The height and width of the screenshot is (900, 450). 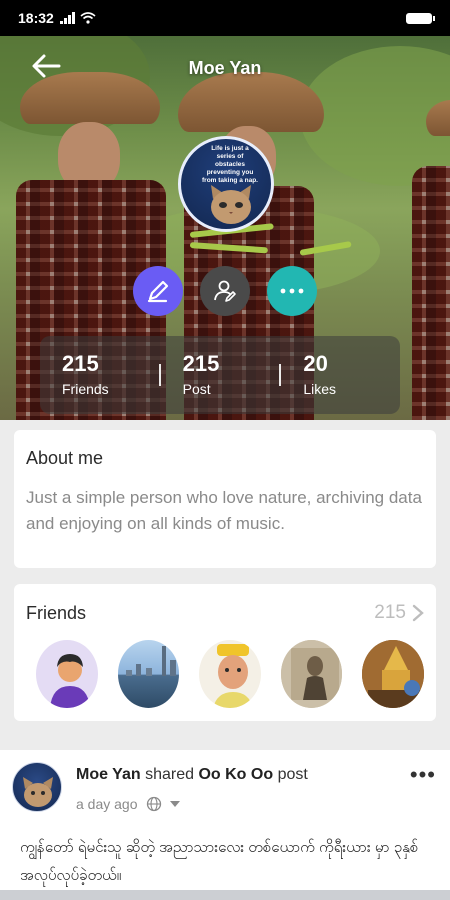 I want to click on friends-title: Friends, so click(x=56, y=612).